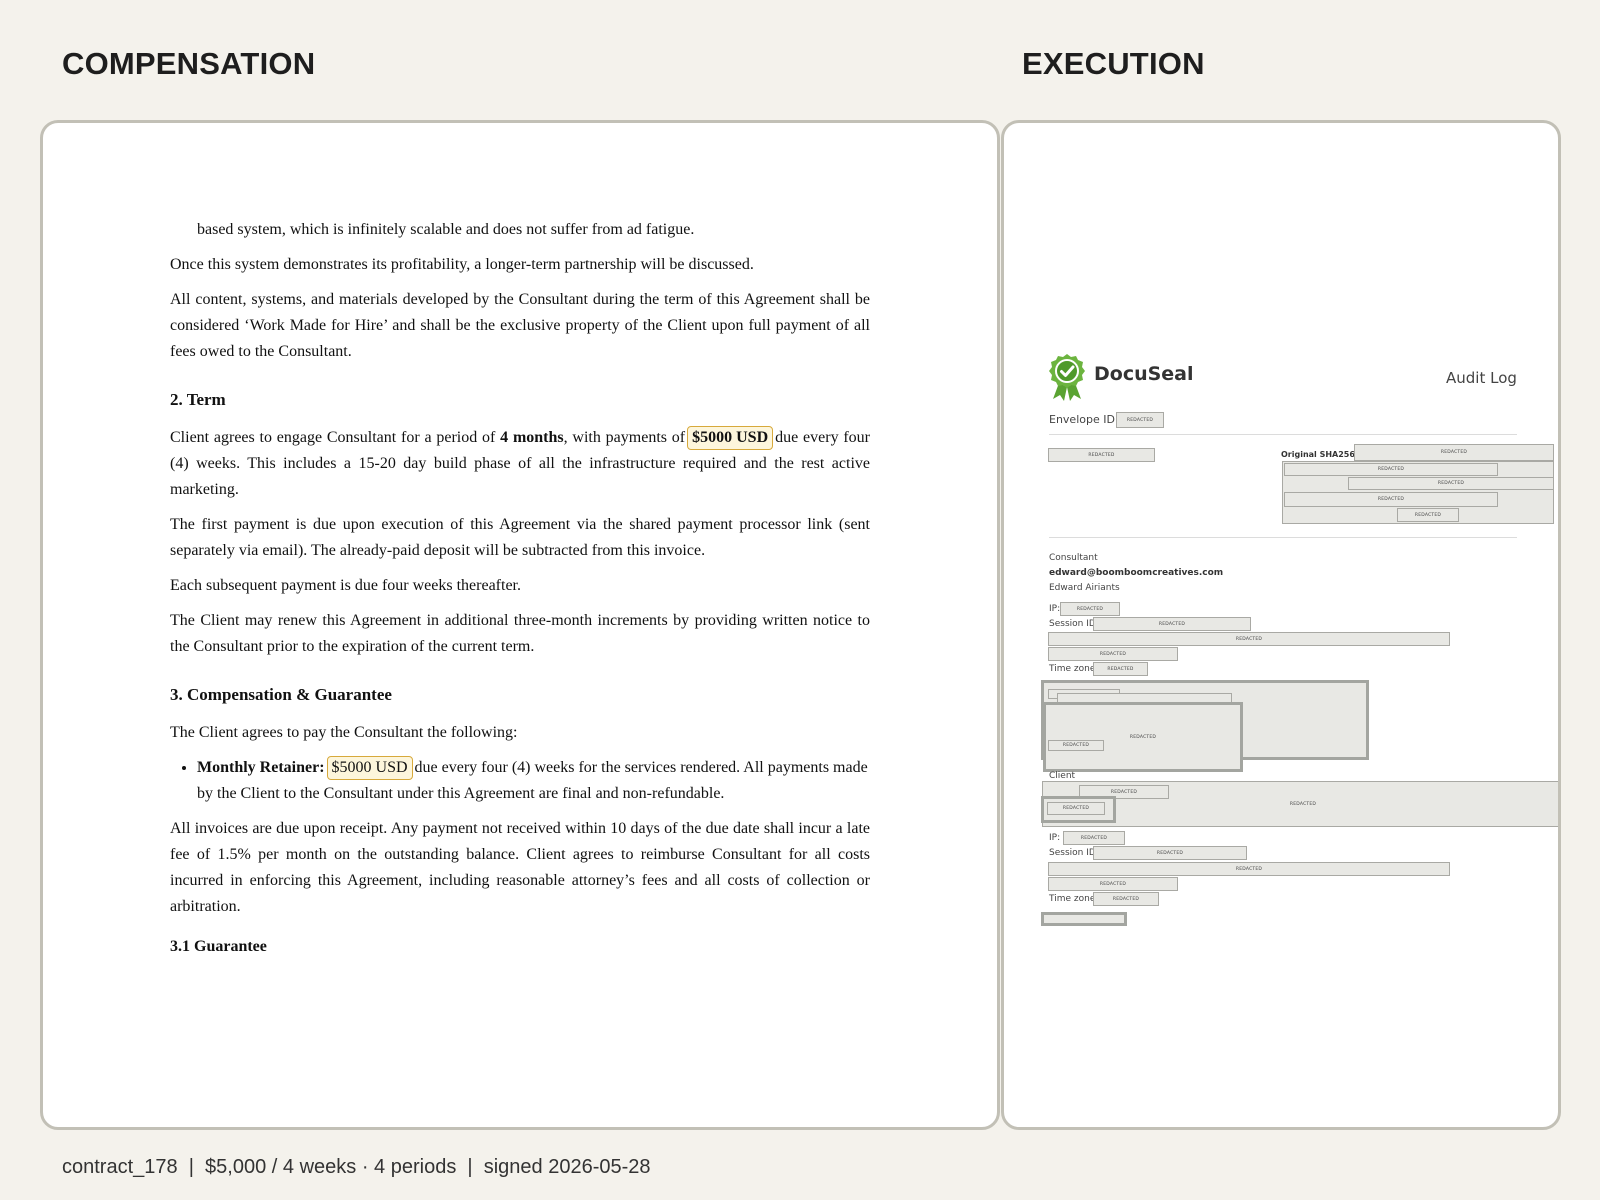 This screenshot has height=1200, width=1600. Describe the element at coordinates (1428, 515) in the screenshot. I see `redacted-sha-line-5: REDACTED` at that location.